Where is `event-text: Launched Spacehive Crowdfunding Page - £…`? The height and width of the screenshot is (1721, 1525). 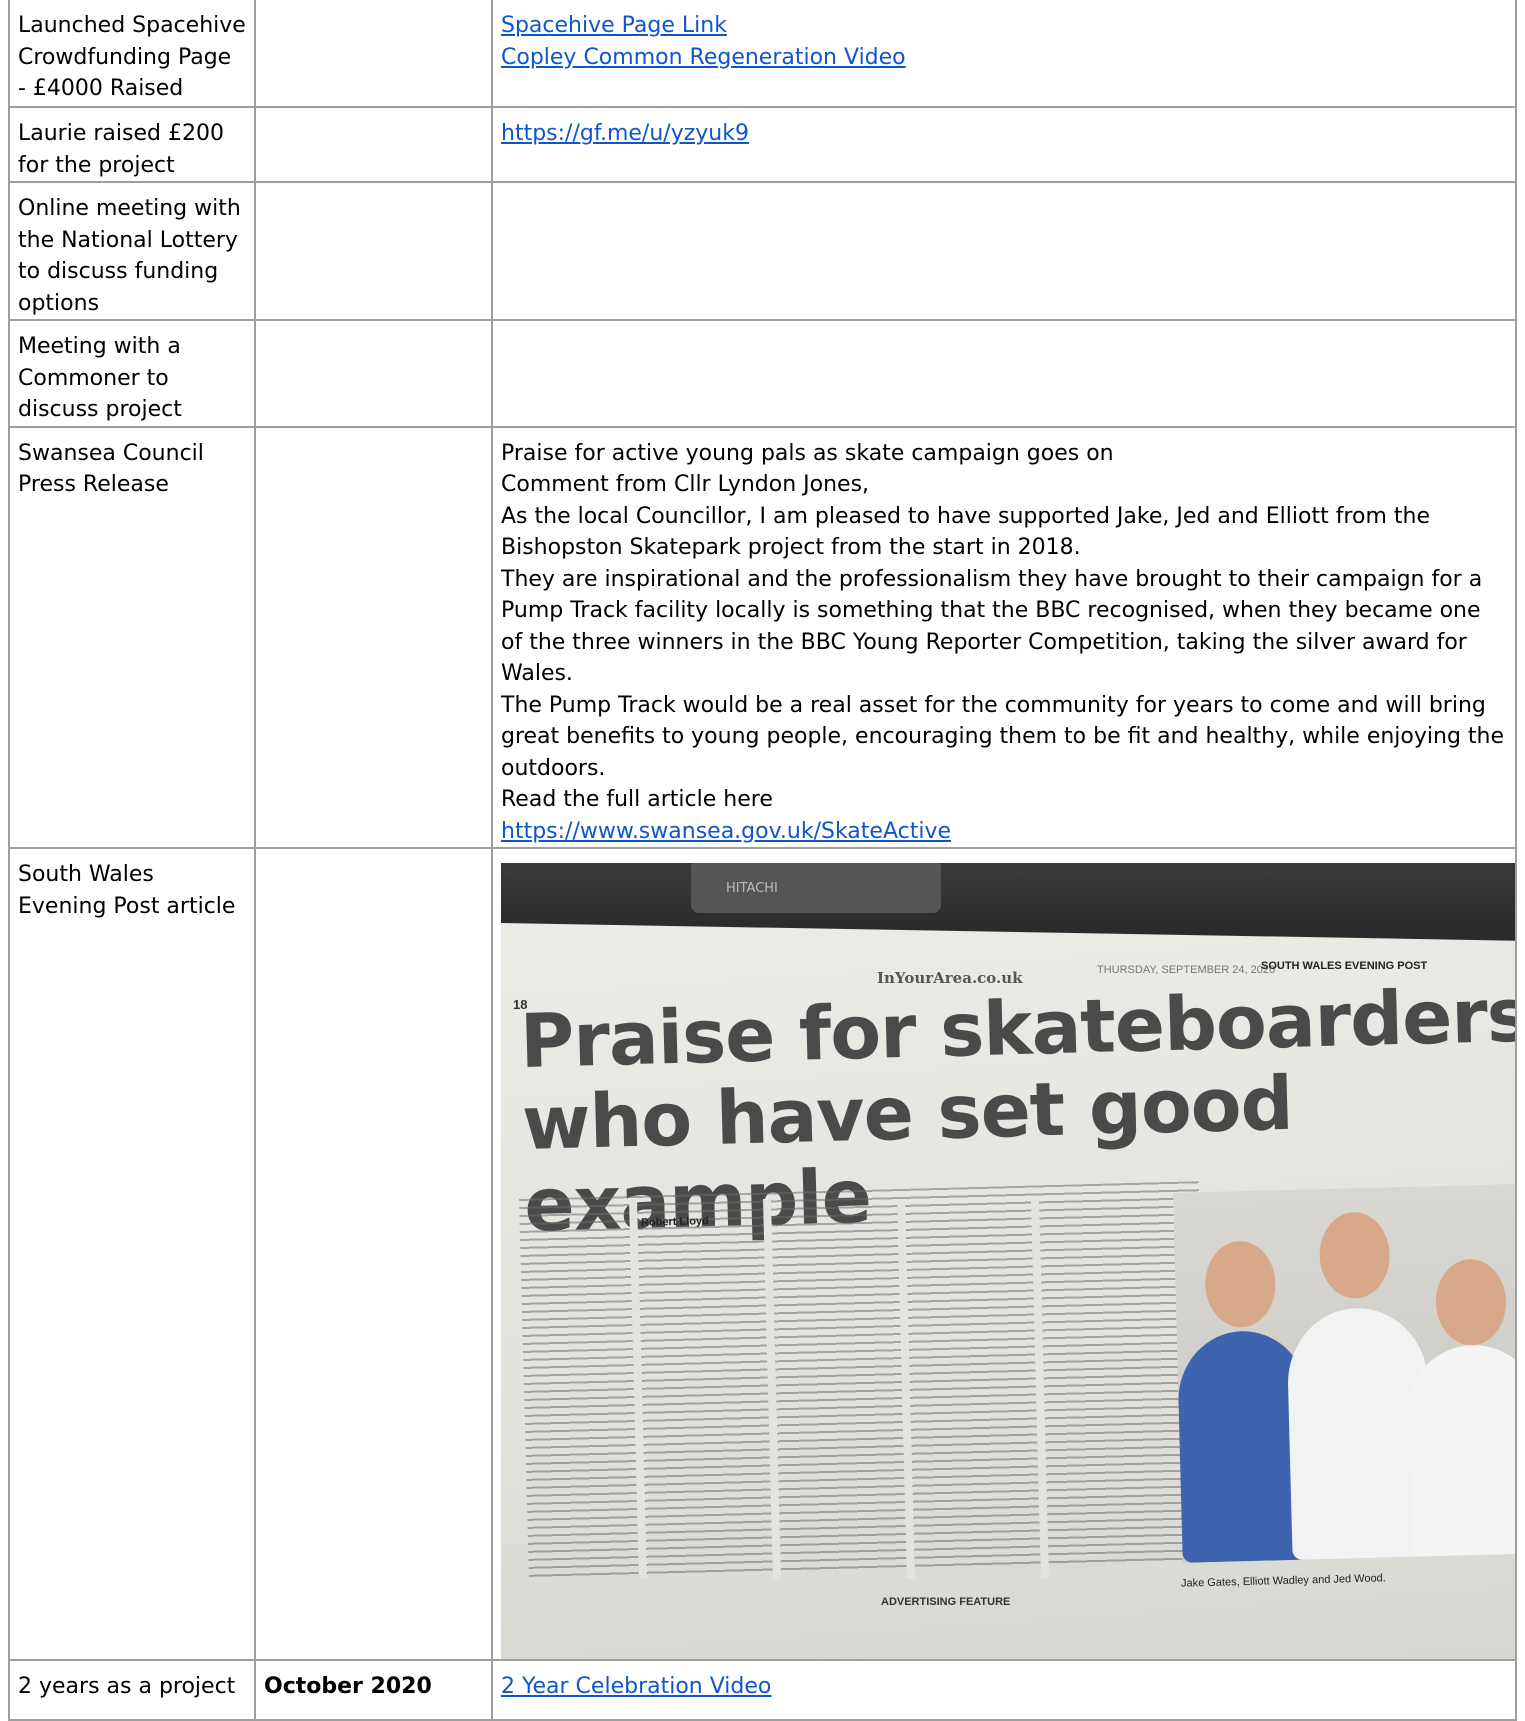 event-text: Launched Spacehive Crowdfunding Page - £… is located at coordinates (132, 57).